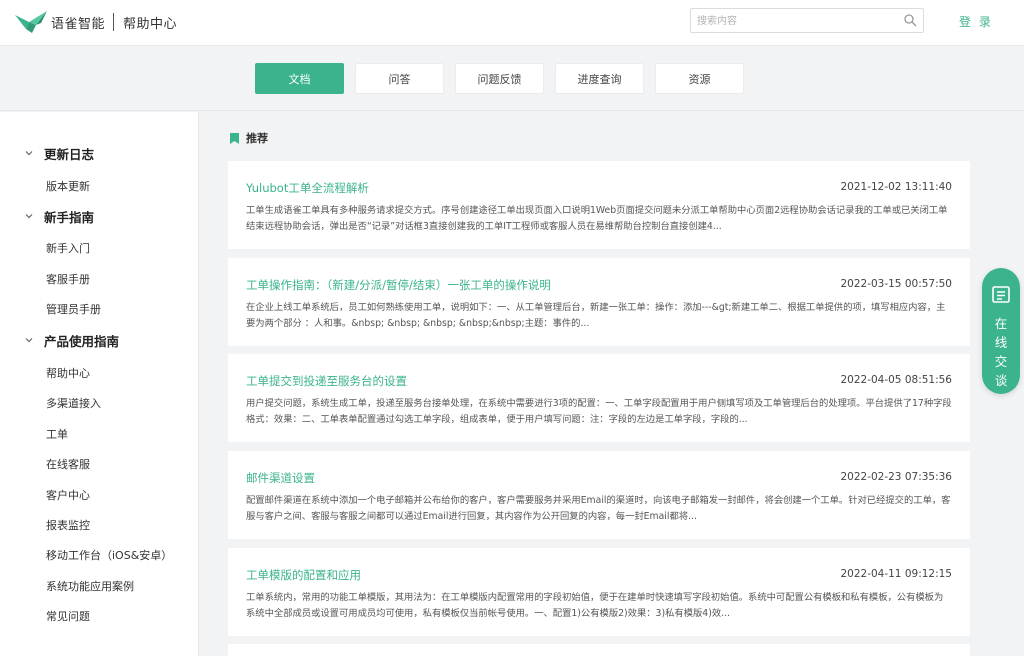  I want to click on sidebar-group-product-guide: 产品使用指南, so click(99, 340).